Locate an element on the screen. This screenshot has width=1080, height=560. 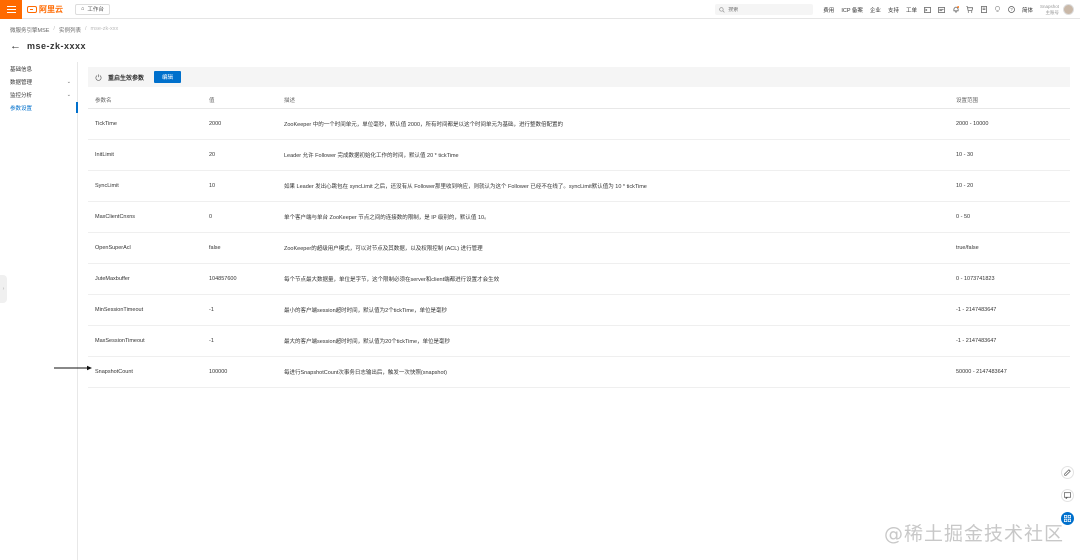
annotation-arrow is located at coordinates (73, 368).